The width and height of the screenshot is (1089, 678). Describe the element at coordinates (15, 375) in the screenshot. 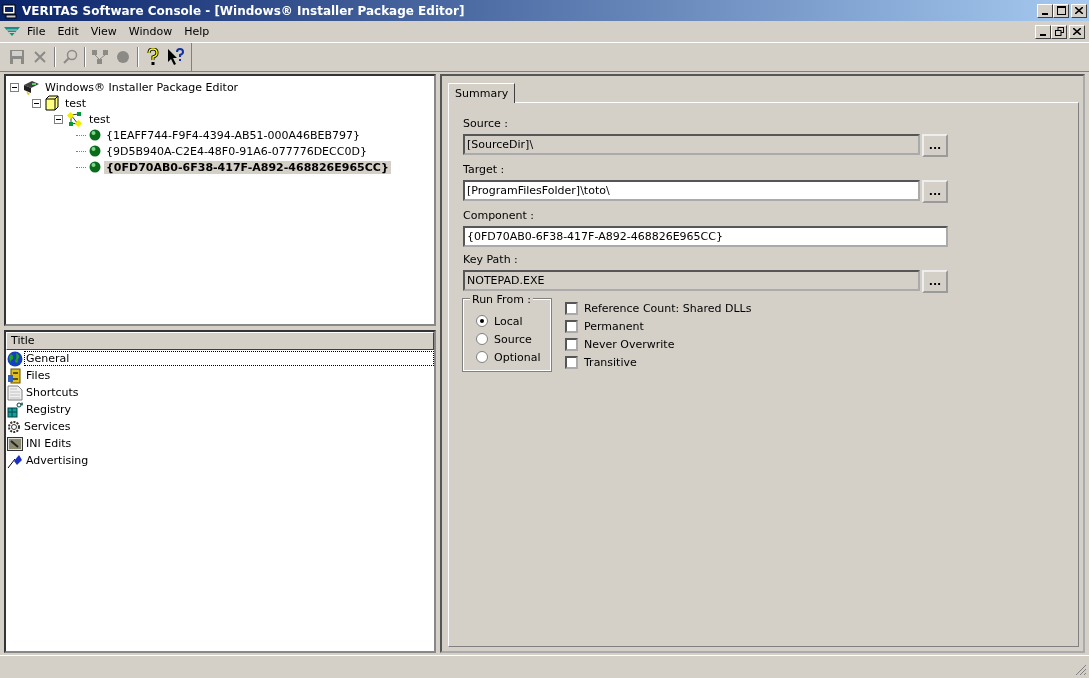

I see `file-cabinet-icon` at that location.